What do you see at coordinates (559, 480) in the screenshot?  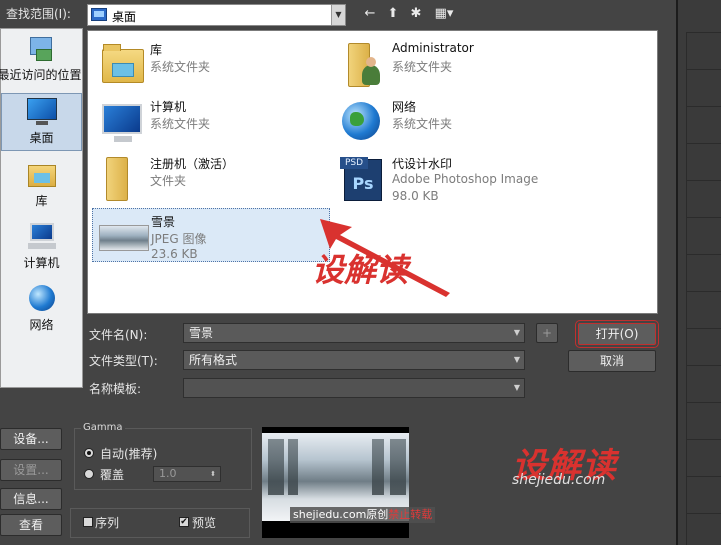 I see `brand-url: shejiedu.com` at bounding box center [559, 480].